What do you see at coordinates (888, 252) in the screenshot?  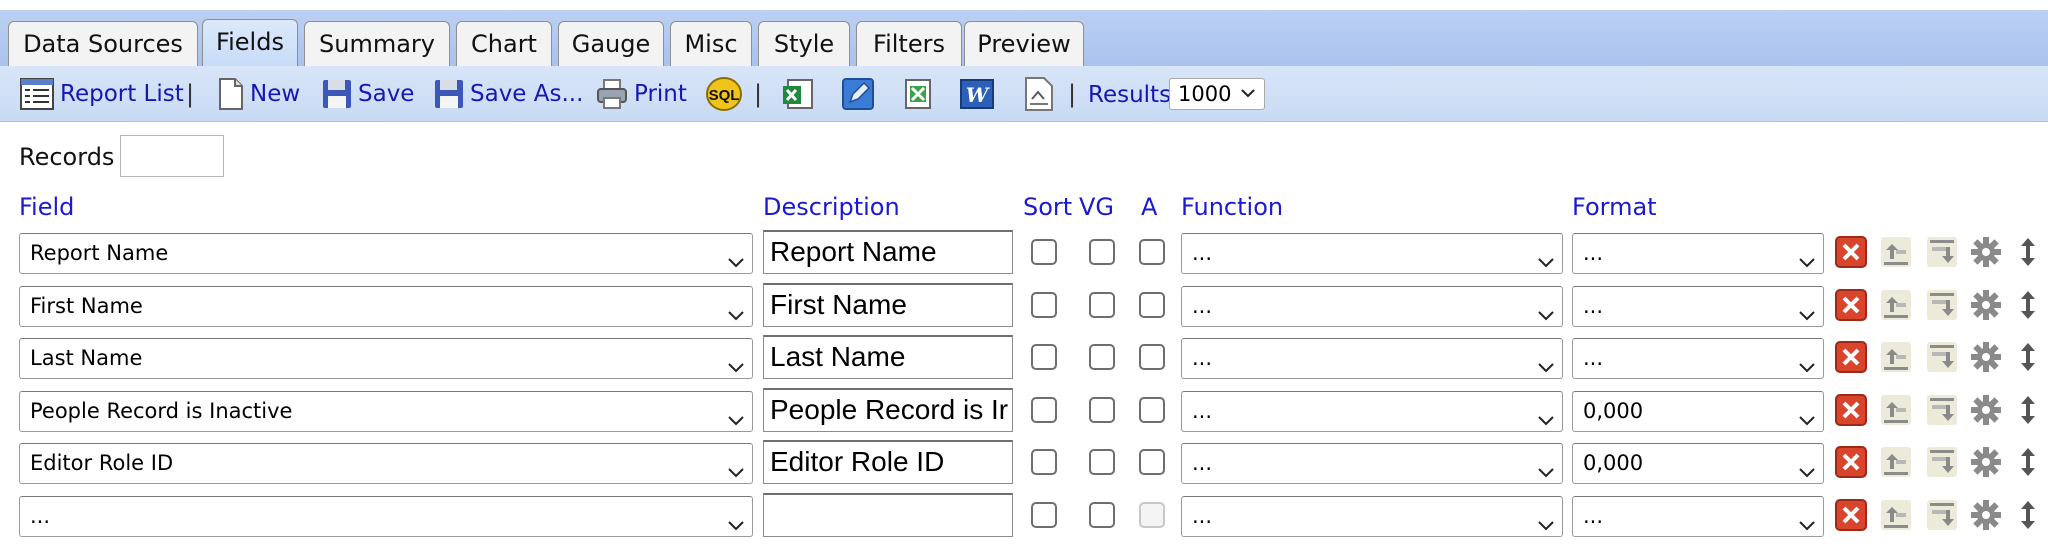 I see `description-input: Report Name` at bounding box center [888, 252].